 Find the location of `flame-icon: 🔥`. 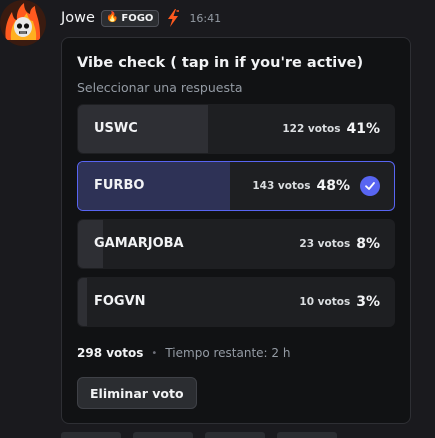

flame-icon: 🔥 is located at coordinates (112, 17).